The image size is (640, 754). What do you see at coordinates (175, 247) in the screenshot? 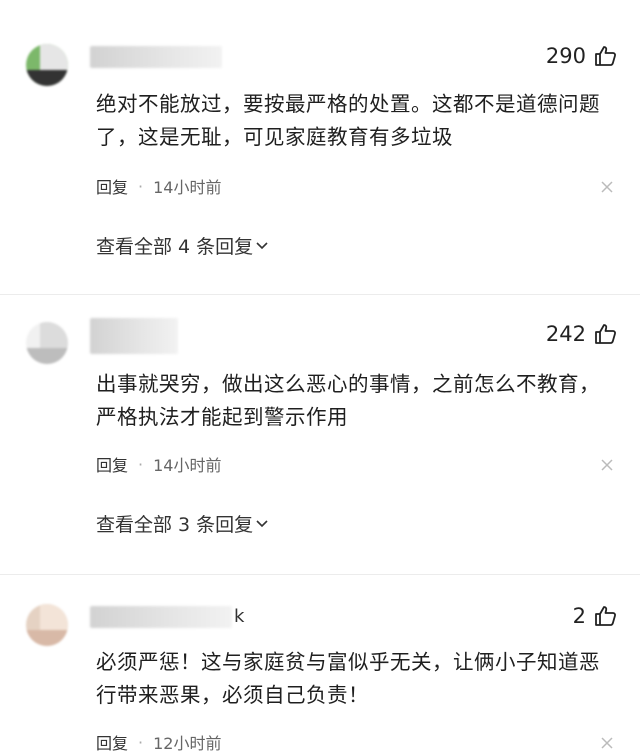
I see `view-replies-label: 查看全部 4 条回复` at bounding box center [175, 247].